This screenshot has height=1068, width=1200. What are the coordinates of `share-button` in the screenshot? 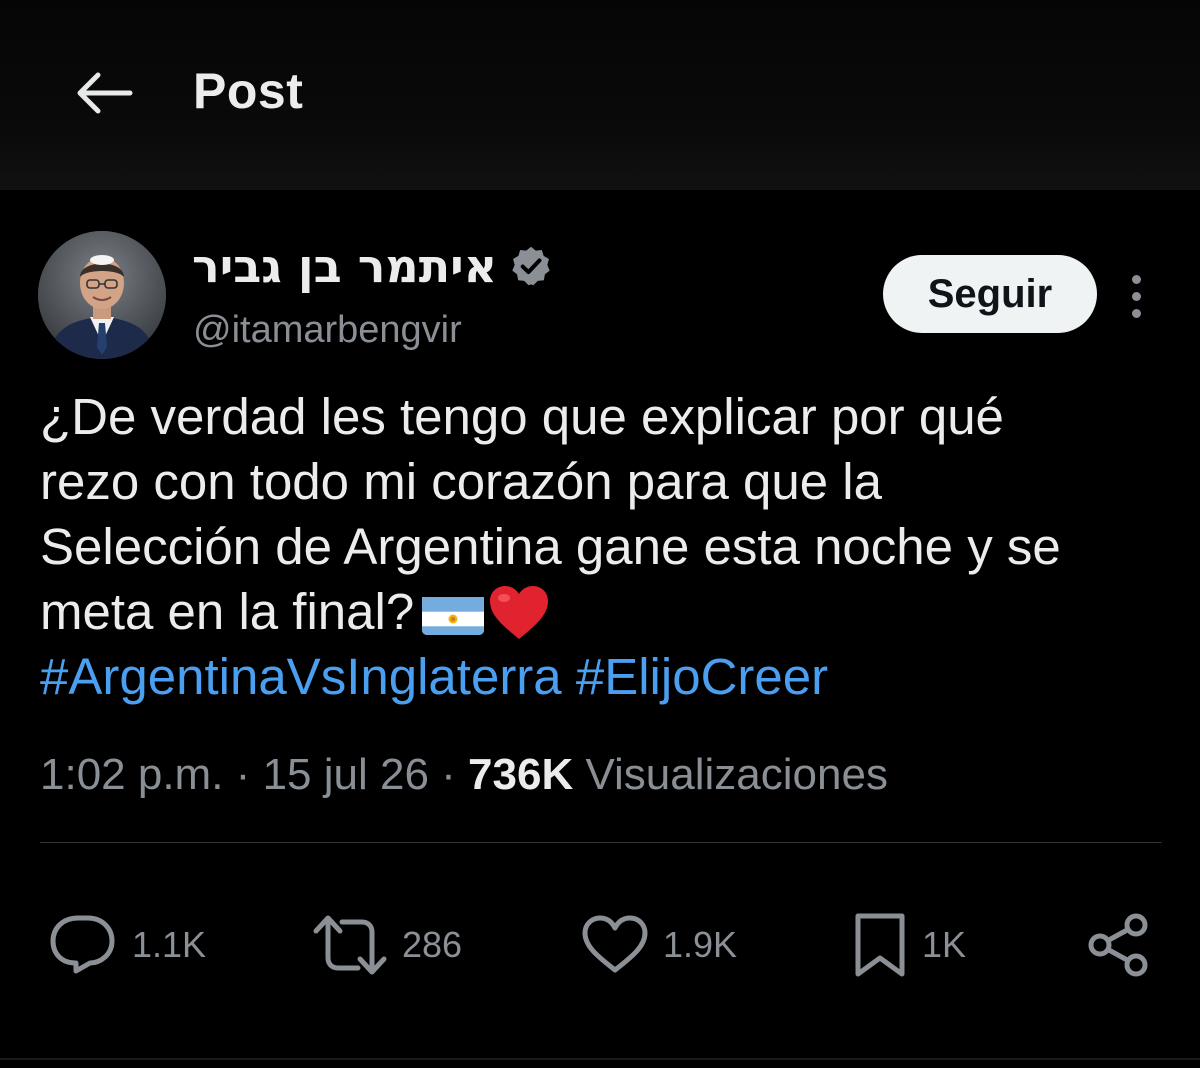 It's located at (1119, 945).